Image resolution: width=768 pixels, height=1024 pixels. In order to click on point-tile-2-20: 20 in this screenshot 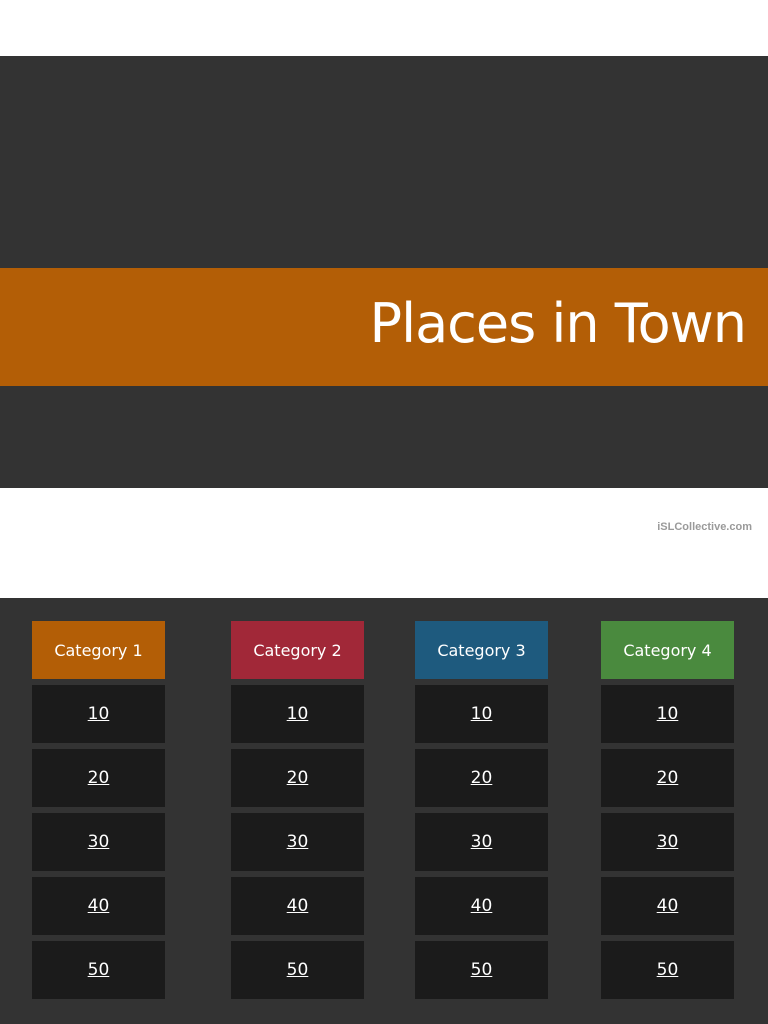, I will do `click(297, 778)`.